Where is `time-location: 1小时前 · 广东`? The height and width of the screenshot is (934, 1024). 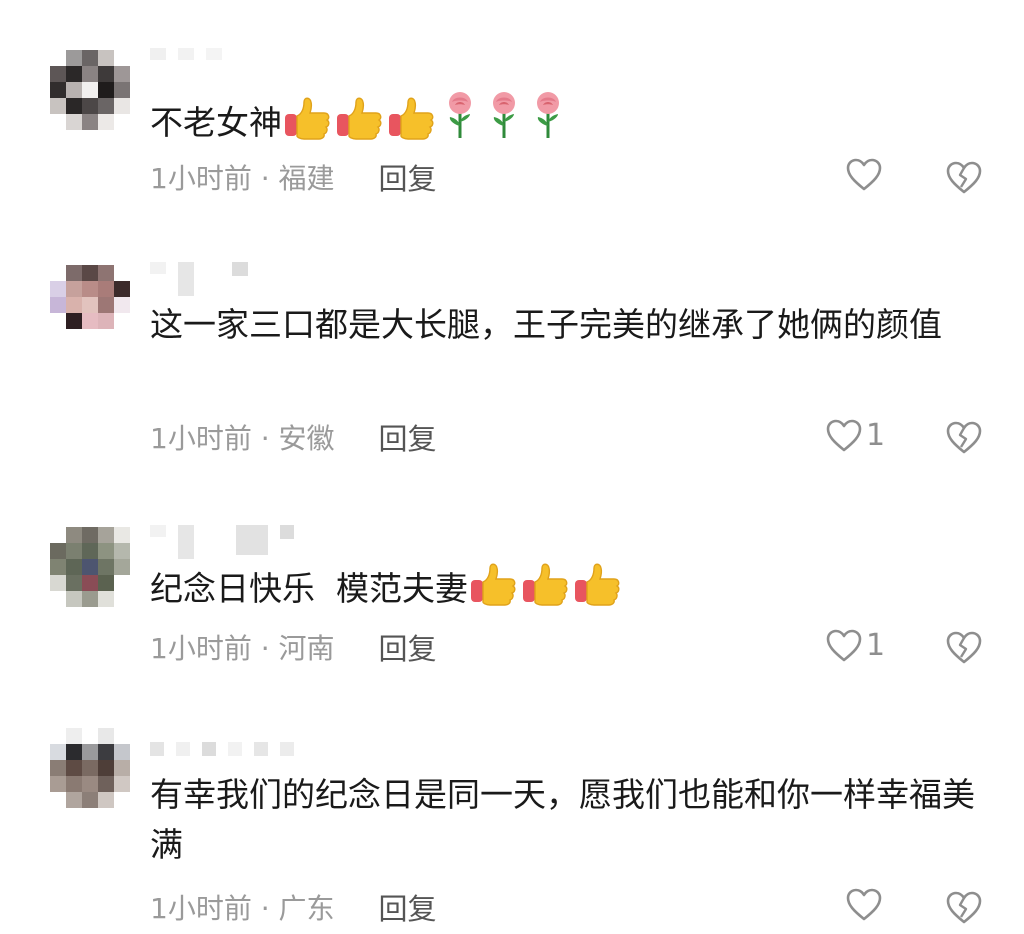
time-location: 1小时前 · 广东 is located at coordinates (242, 908).